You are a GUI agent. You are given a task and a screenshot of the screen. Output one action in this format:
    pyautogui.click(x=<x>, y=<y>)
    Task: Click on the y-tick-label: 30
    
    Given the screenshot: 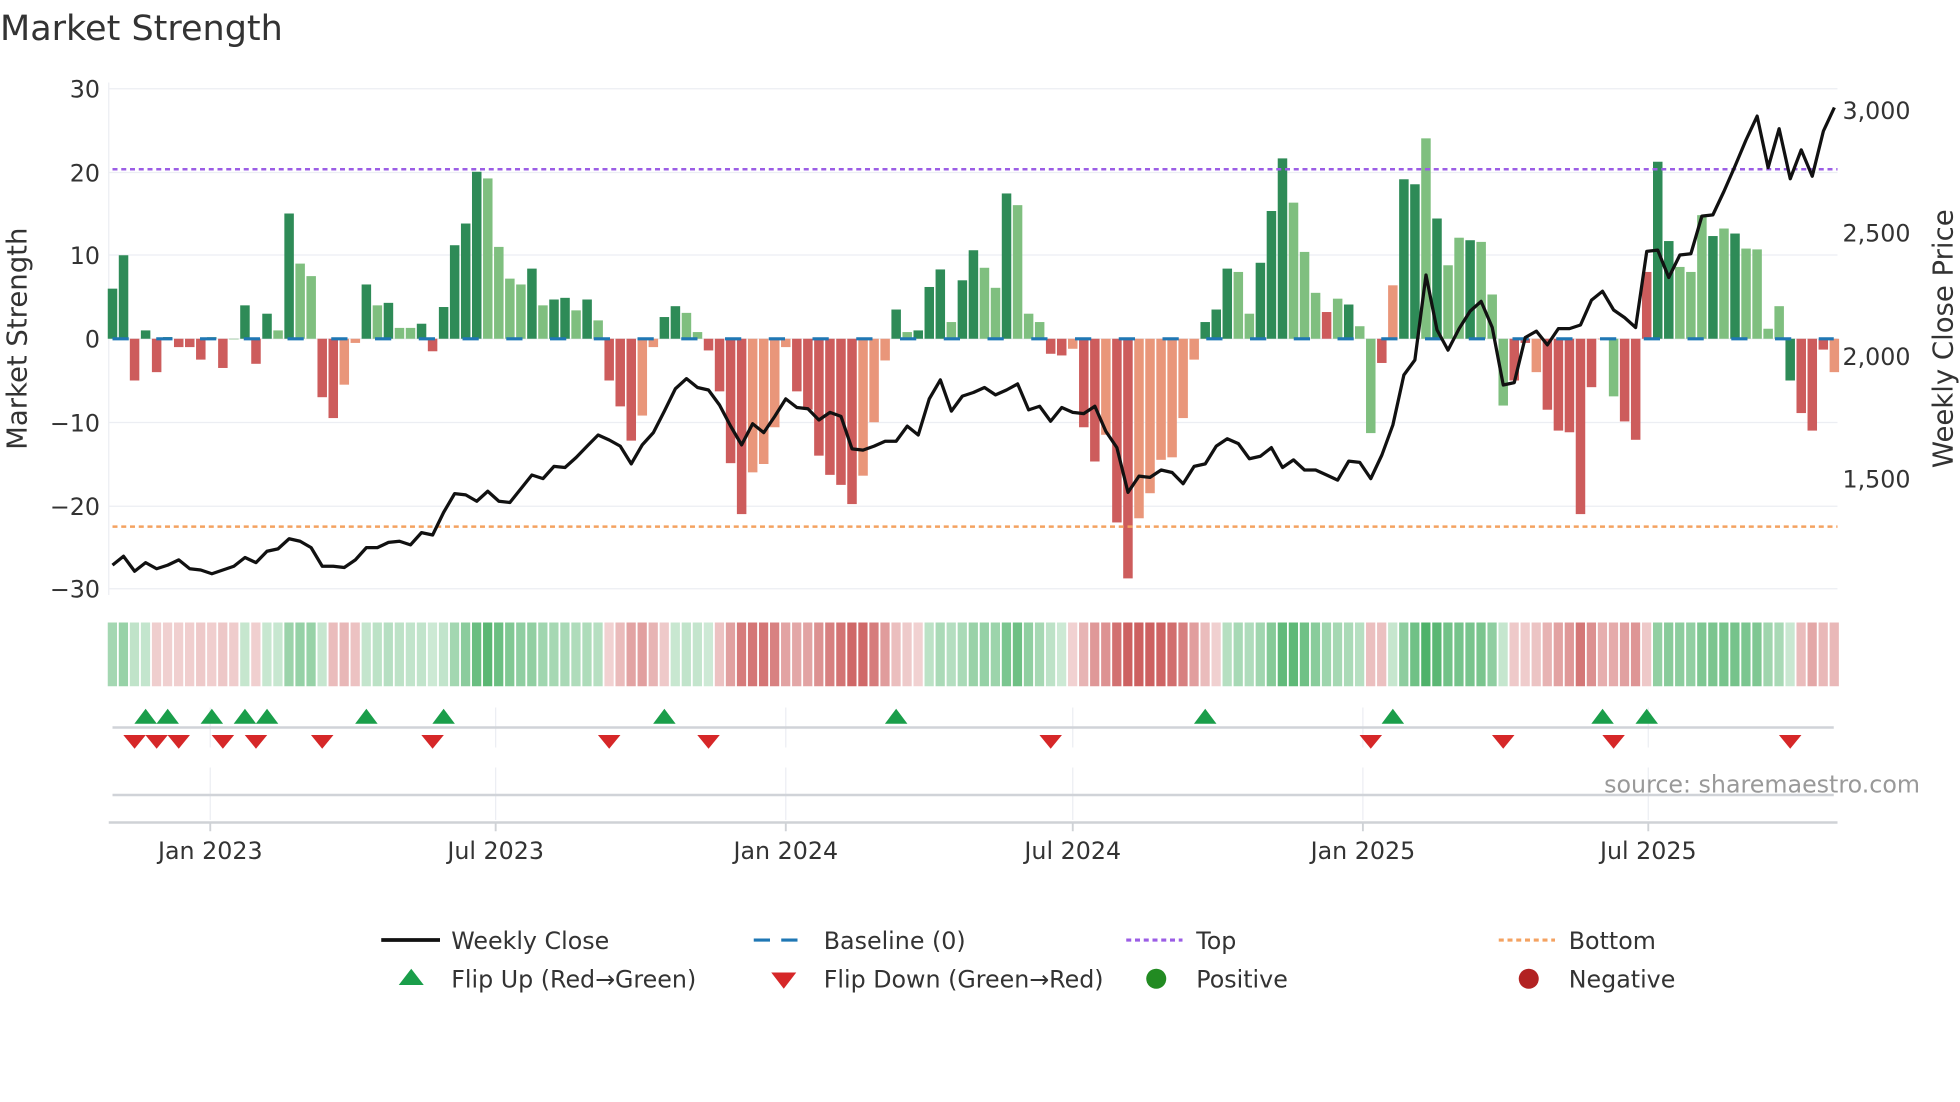 What is the action you would take?
    pyautogui.click(x=85, y=90)
    